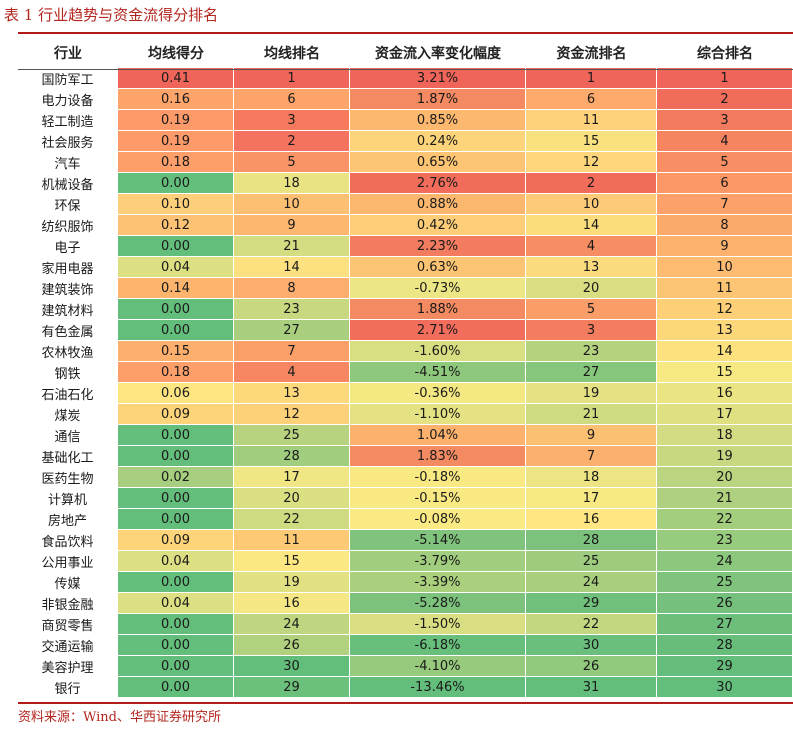 Image resolution: width=793 pixels, height=731 pixels. Describe the element at coordinates (725, 183) in the screenshot. I see `cell-overall-rank: 6` at that location.